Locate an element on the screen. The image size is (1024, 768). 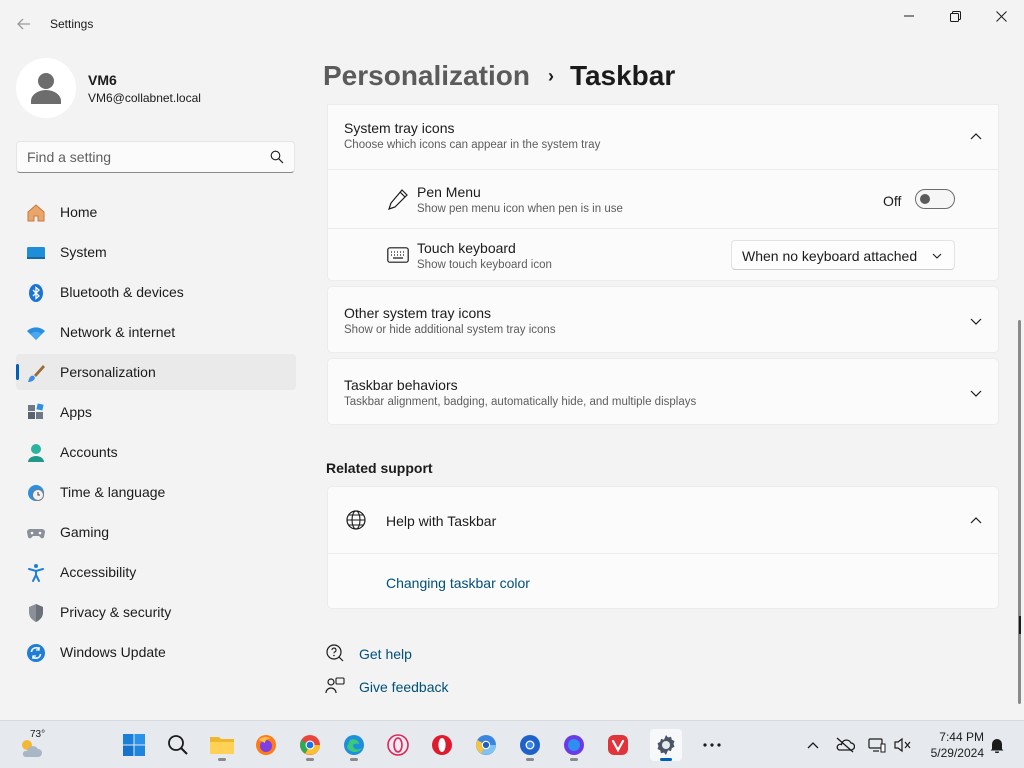
back-button is located at coordinates (24, 24).